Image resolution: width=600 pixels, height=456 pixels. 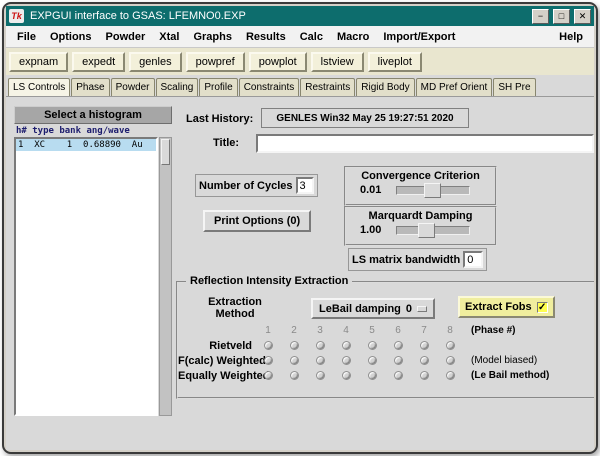 I want to click on fcalc-radio-phase2, so click(x=294, y=360).